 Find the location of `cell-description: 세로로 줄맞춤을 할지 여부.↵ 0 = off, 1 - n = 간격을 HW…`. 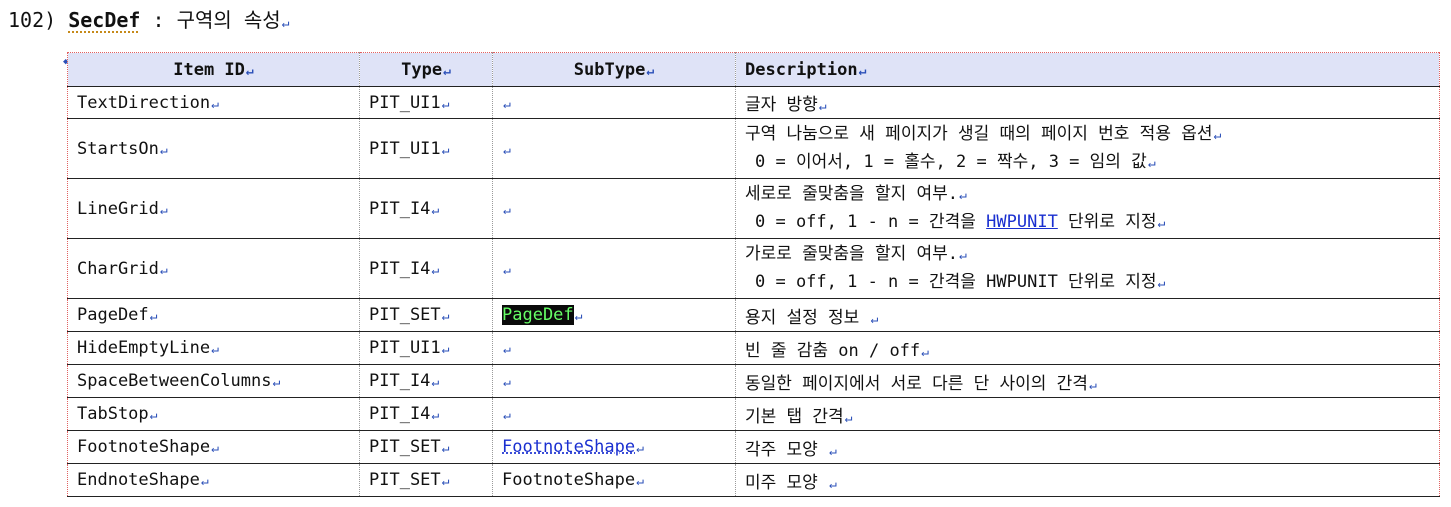

cell-description: 세로로 줄맞춤을 할지 여부.↵ 0 = off, 1 - n = 간격을 HW… is located at coordinates (1087, 208).